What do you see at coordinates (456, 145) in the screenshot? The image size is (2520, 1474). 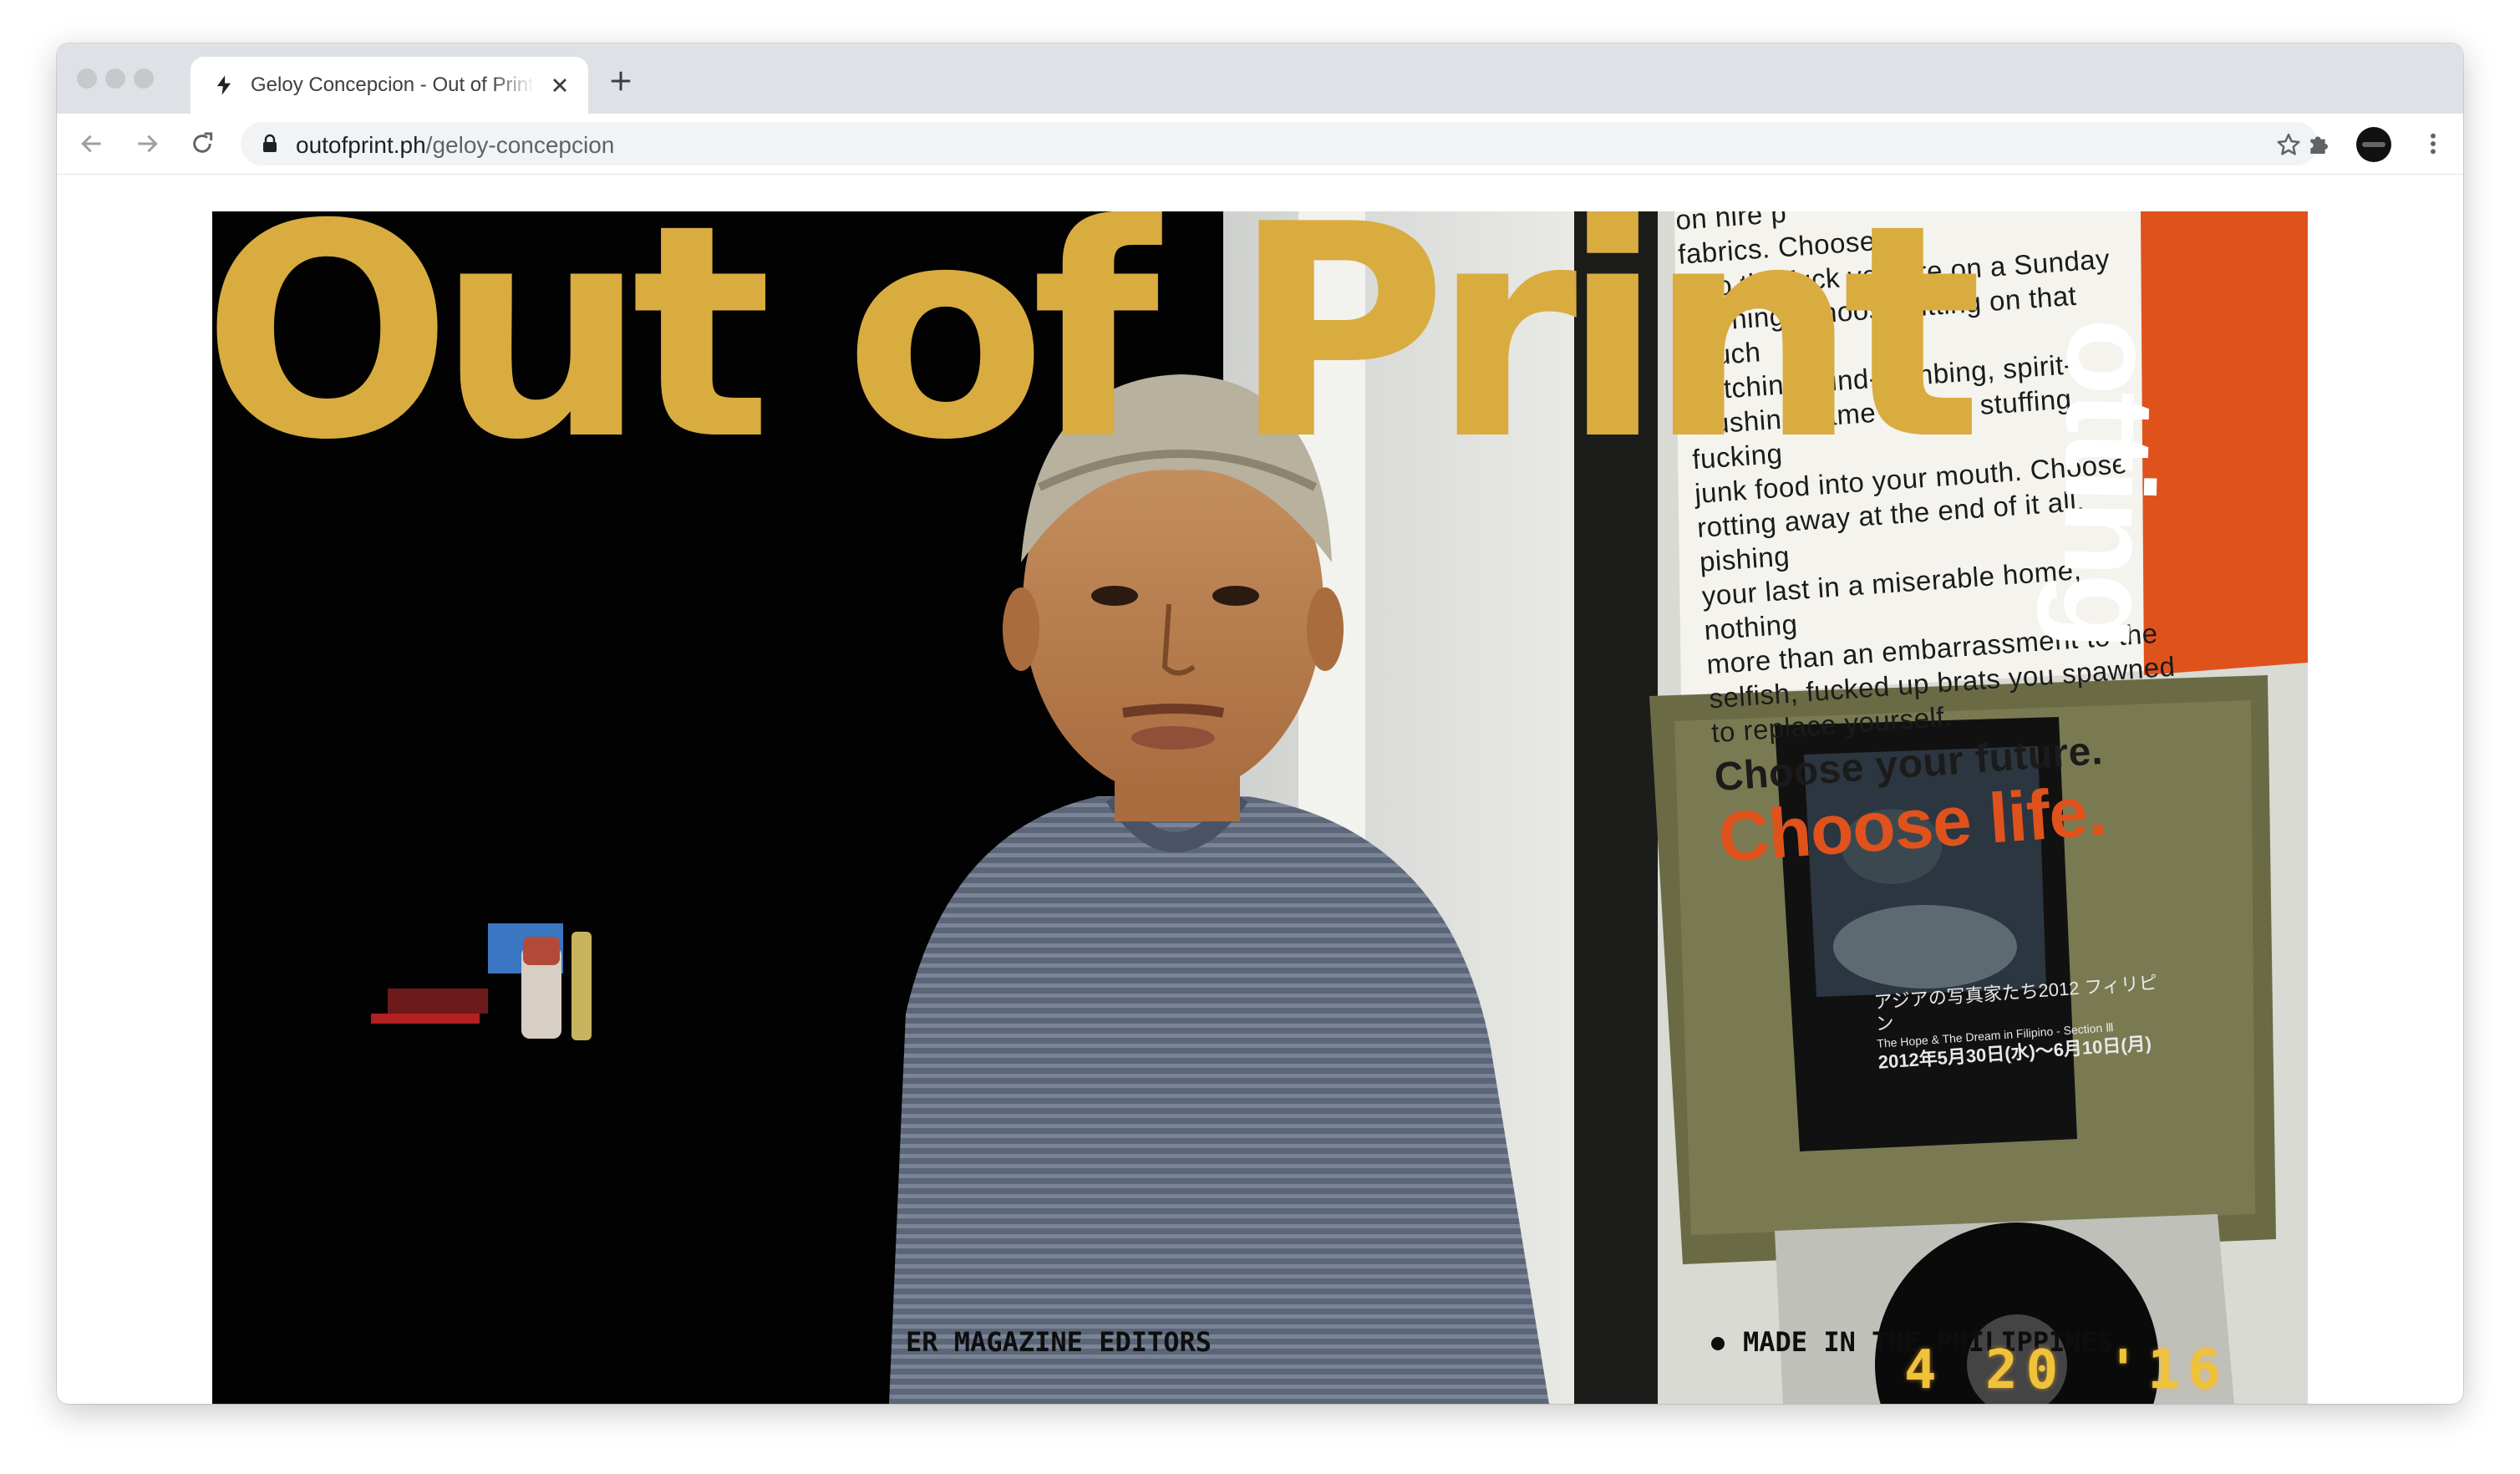 I see `url-text: outofprint.ph/geloy-concepcion` at bounding box center [456, 145].